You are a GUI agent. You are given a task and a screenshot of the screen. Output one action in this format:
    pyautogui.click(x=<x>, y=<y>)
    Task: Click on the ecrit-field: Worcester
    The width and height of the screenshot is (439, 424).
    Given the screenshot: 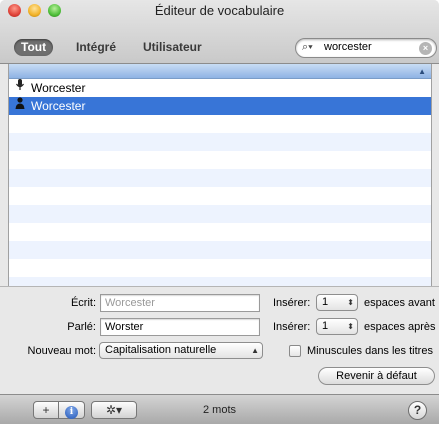 What is the action you would take?
    pyautogui.click(x=180, y=303)
    